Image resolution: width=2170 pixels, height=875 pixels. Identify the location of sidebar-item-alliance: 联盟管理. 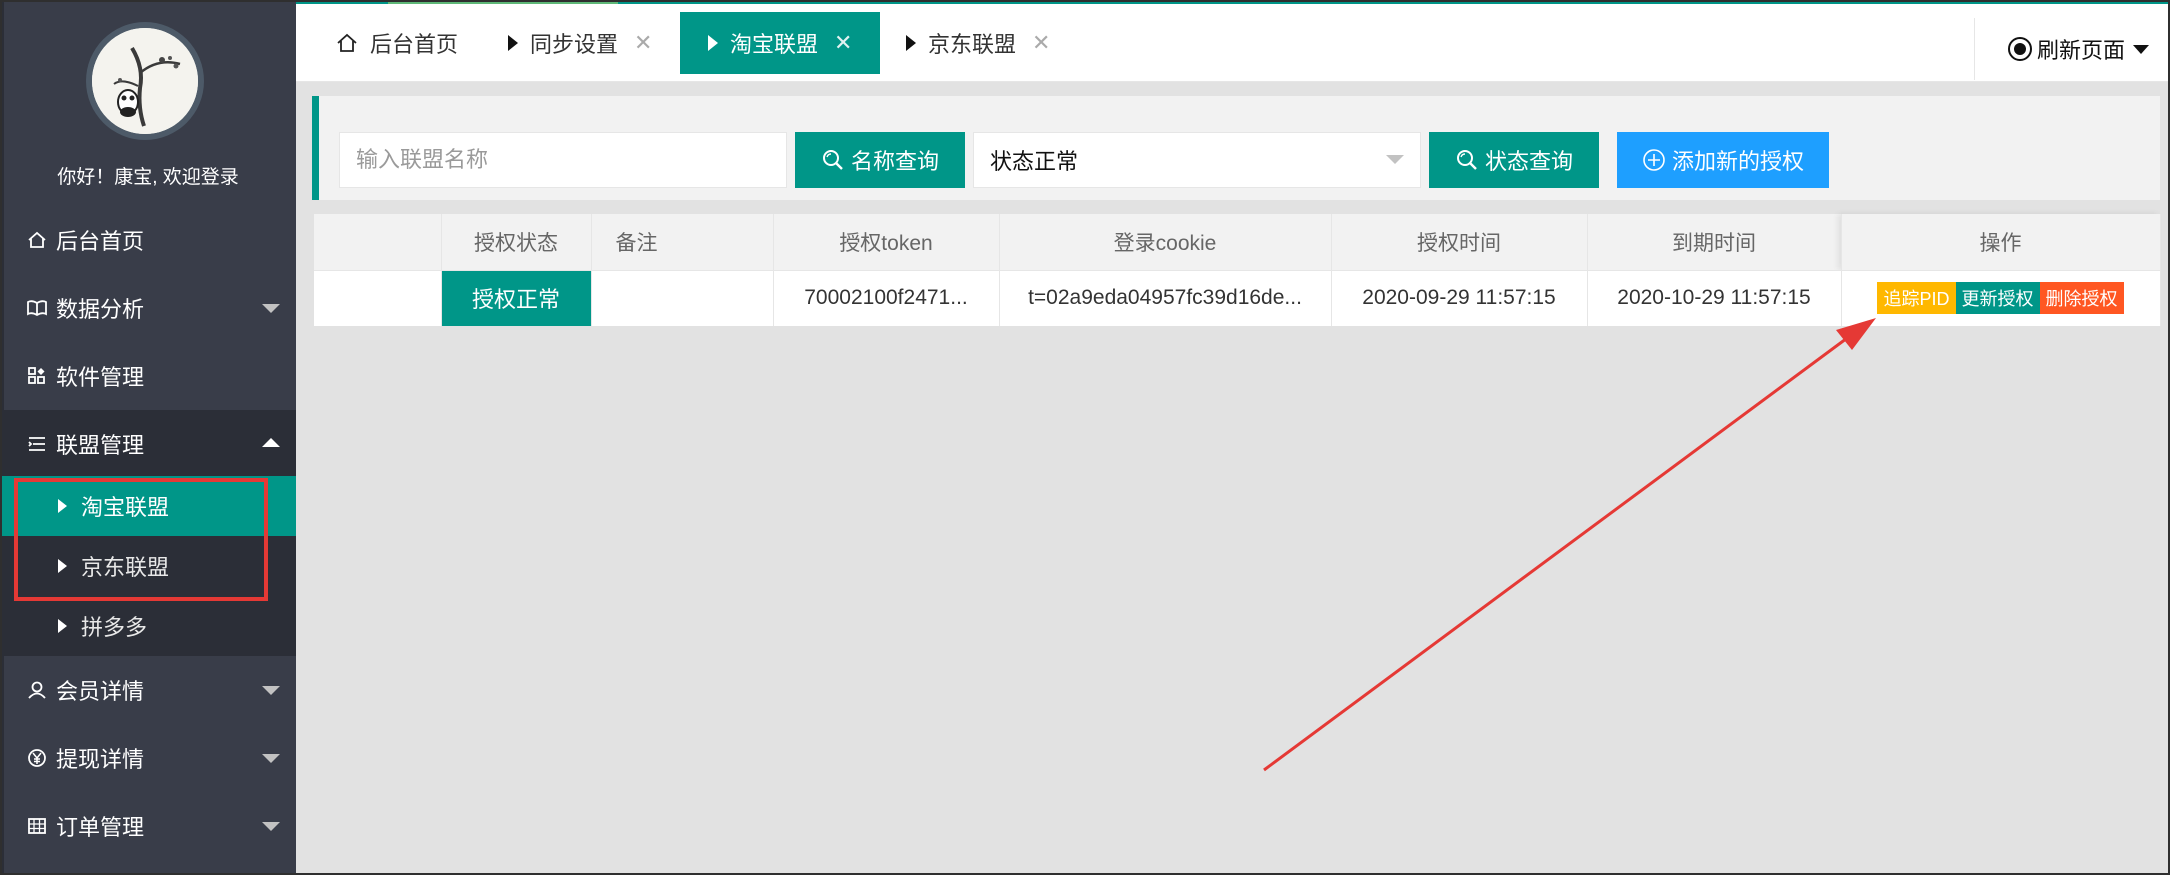
(148, 444).